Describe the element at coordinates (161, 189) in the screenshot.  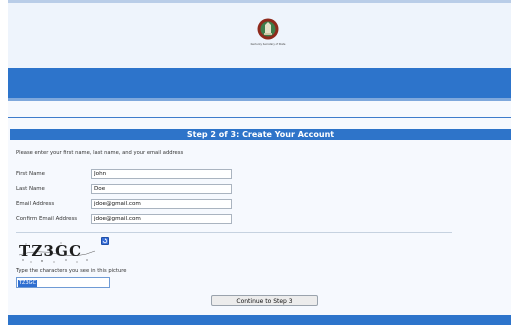
I see `last-name-field` at that location.